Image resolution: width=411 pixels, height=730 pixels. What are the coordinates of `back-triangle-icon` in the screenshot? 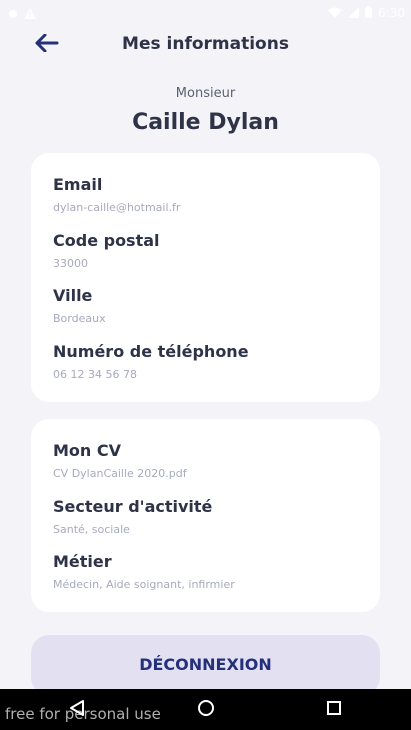 It's located at (77, 710).